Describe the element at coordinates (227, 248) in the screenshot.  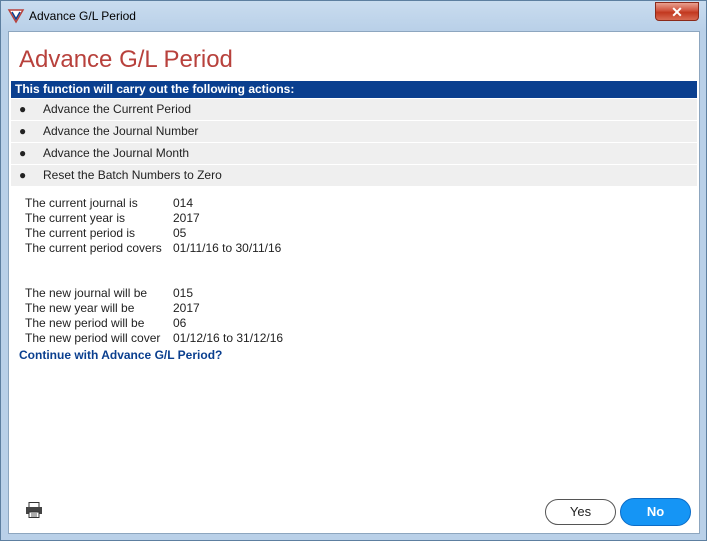
I see `info-value: 01/11/16 to 30/11/16` at that location.